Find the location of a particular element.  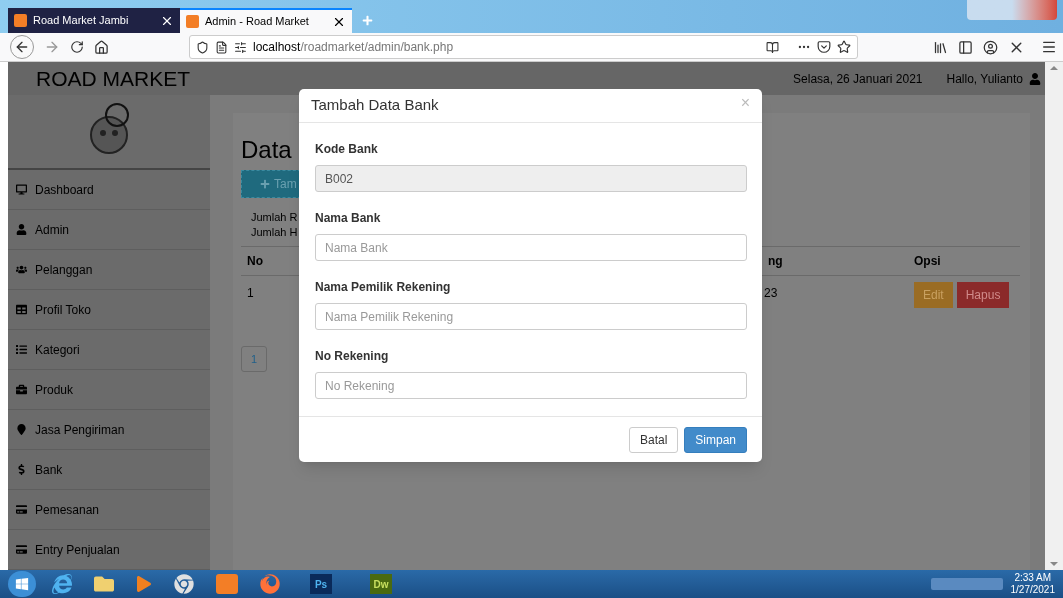

greeting-text: Hallo, Yulianto is located at coordinates (984, 79).